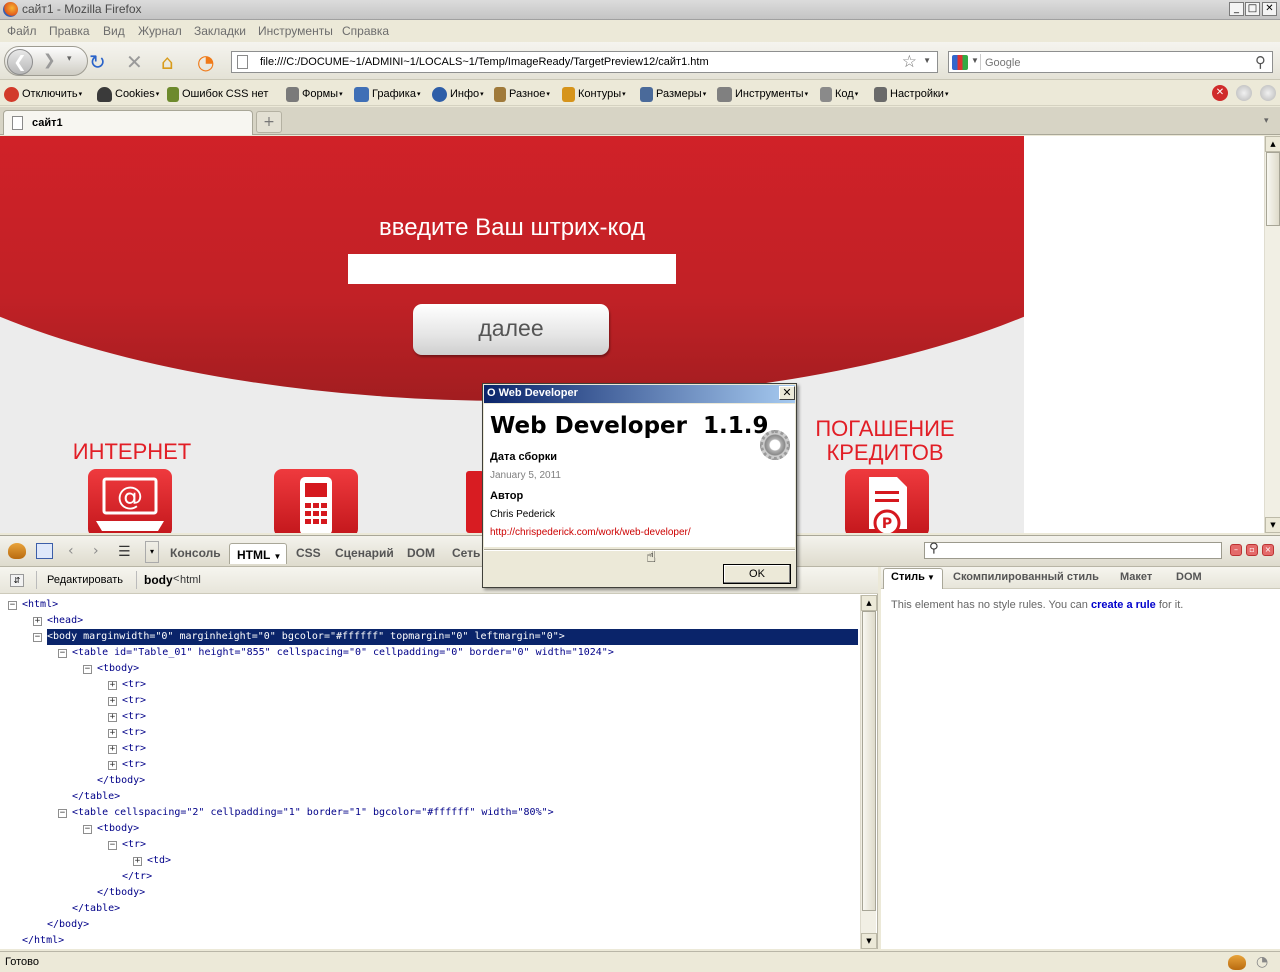 The image size is (1280, 972). What do you see at coordinates (869, 941) in the screenshot?
I see `html-scroll-down-icon: ▼` at bounding box center [869, 941].